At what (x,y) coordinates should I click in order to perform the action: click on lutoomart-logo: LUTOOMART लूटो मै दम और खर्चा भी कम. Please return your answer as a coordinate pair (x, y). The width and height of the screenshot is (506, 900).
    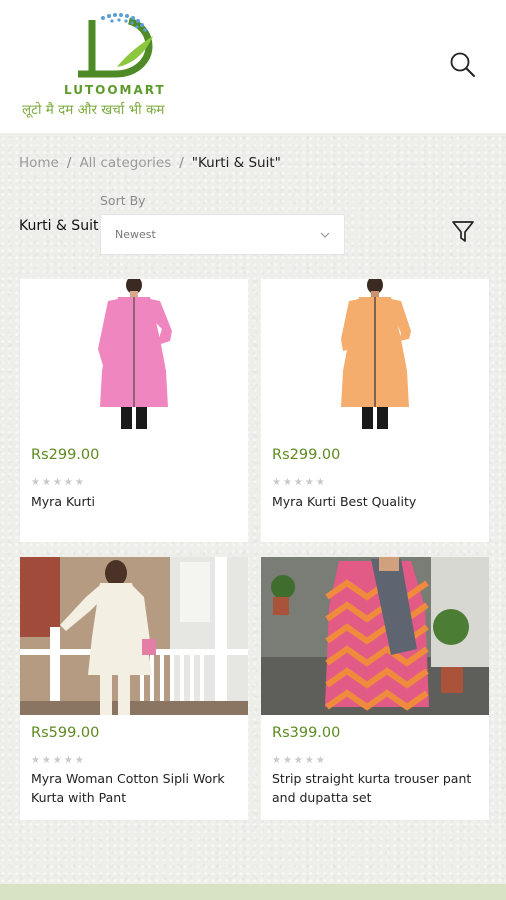
    Looking at the image, I should click on (112, 67).